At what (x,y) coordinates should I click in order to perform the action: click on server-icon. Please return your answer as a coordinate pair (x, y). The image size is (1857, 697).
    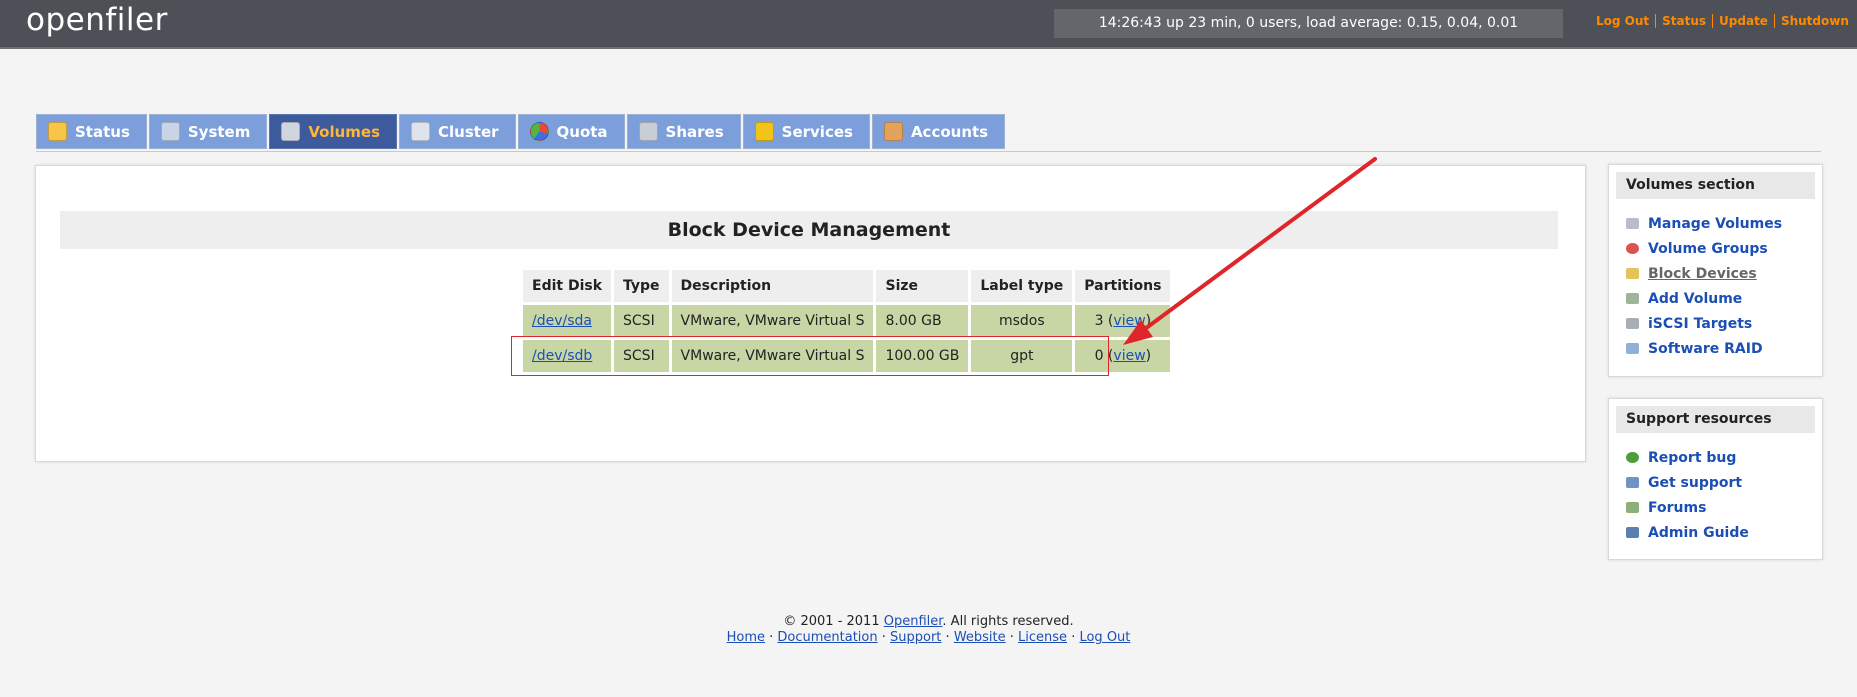
    Looking at the image, I should click on (648, 131).